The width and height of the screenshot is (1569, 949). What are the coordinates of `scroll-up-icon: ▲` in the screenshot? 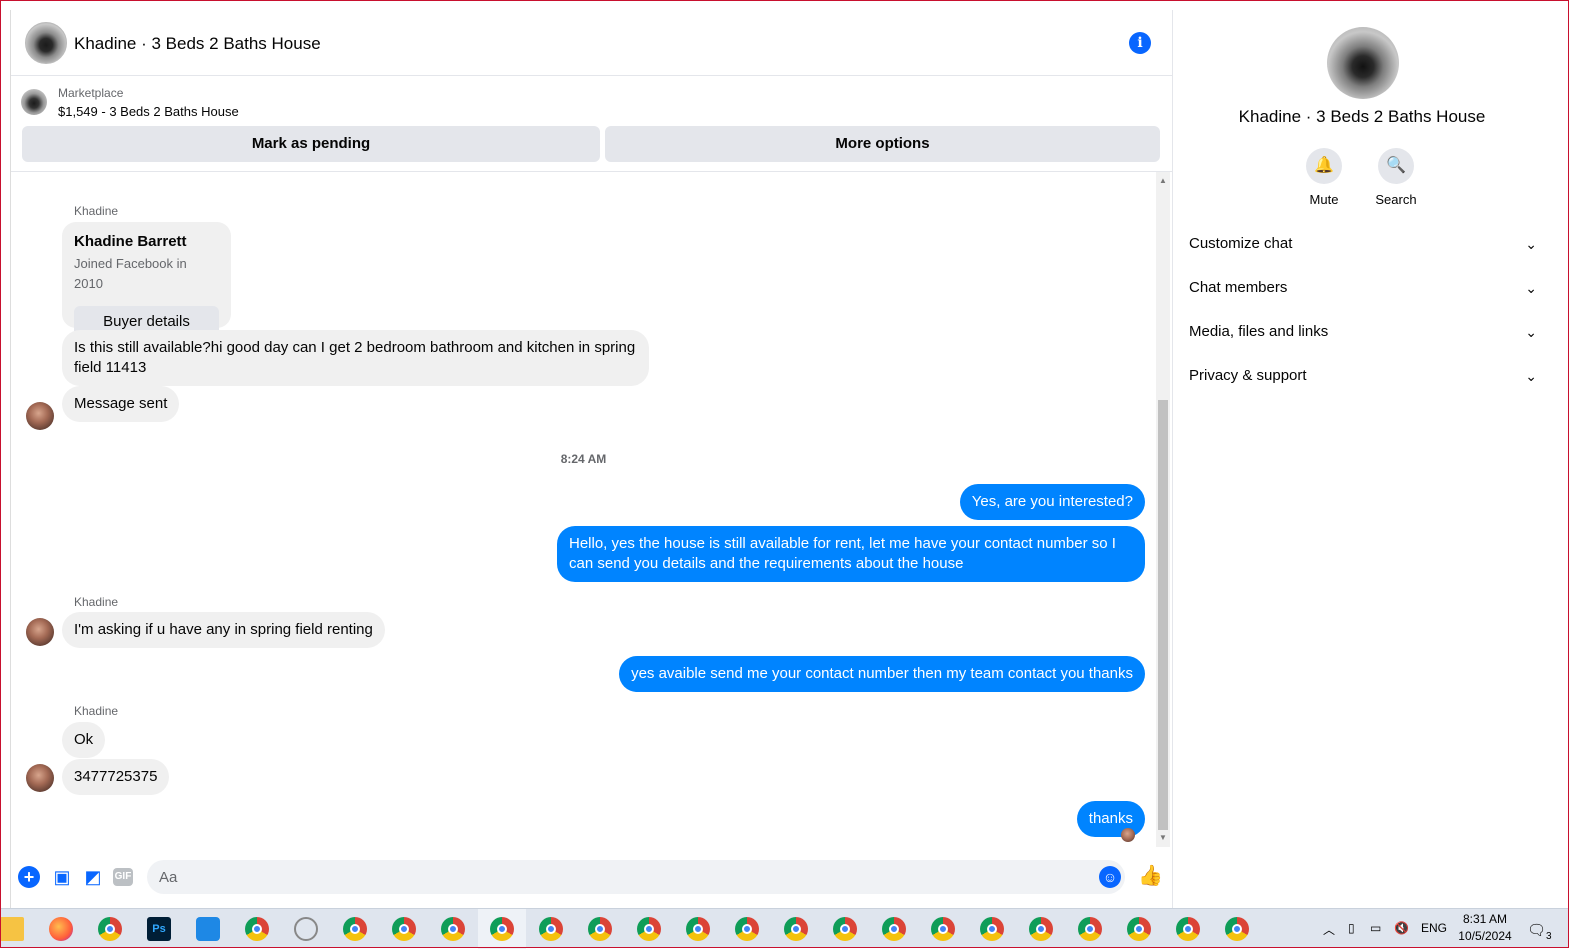 It's located at (1163, 181).